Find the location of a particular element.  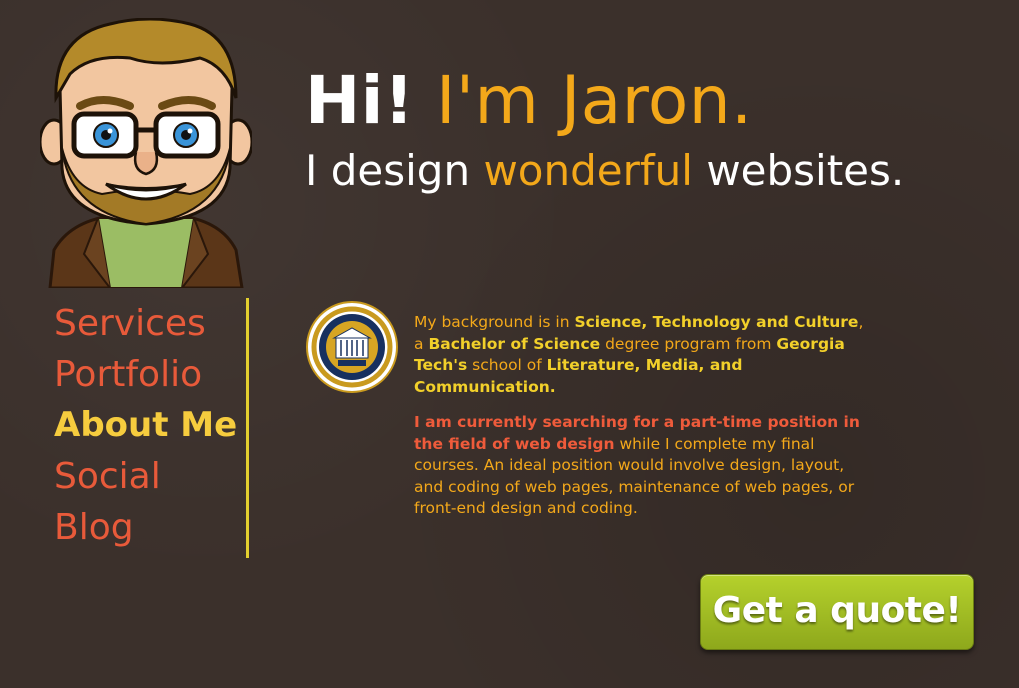

tagline-start: I design is located at coordinates (388, 170).